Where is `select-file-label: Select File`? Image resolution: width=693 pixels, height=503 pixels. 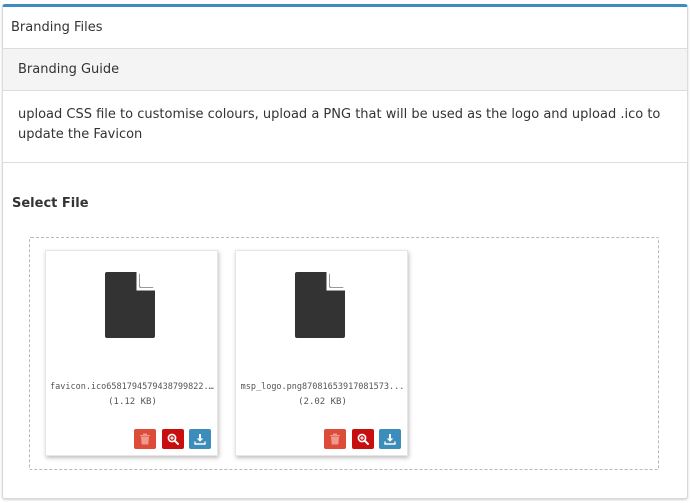 select-file-label: Select File is located at coordinates (50, 203).